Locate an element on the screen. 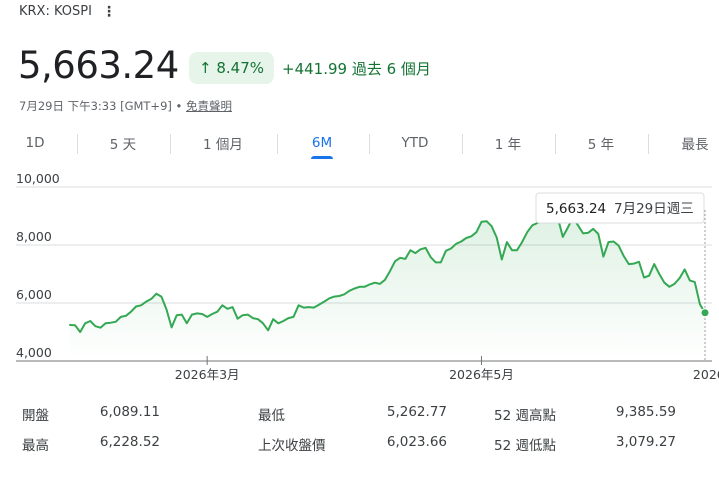  change-absolute: +441.99 is located at coordinates (315, 69).